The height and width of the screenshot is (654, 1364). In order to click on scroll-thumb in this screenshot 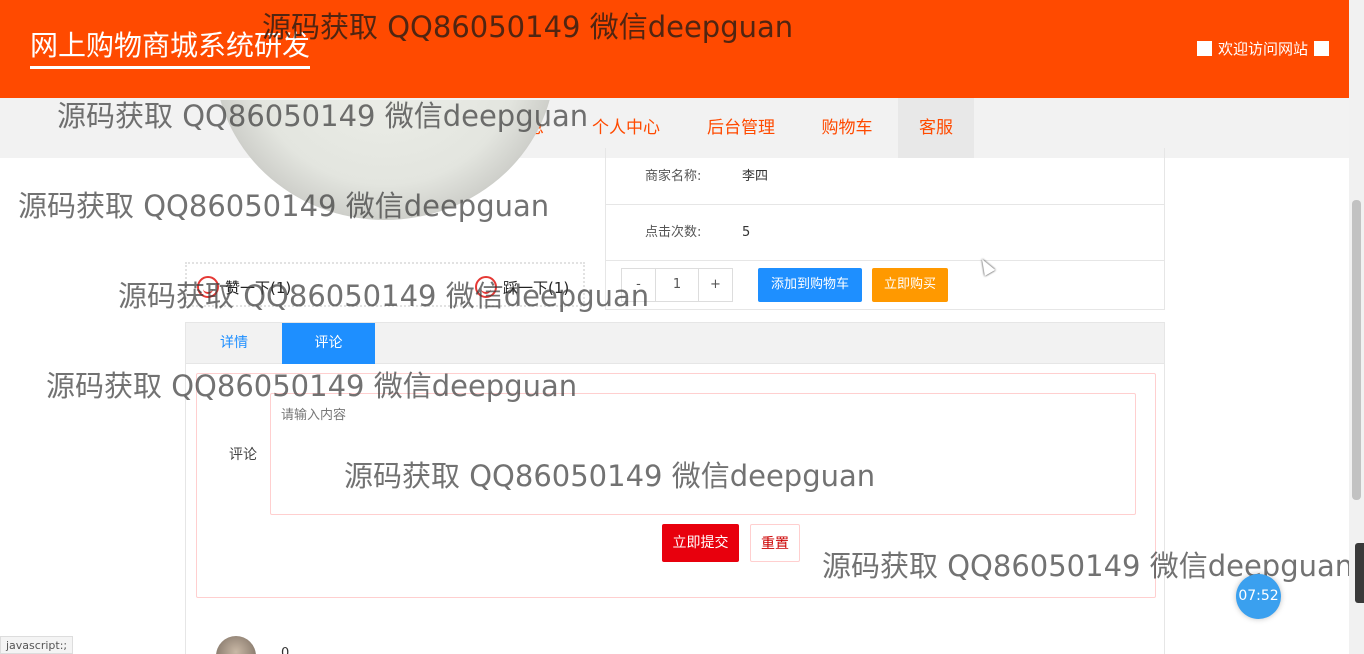, I will do `click(1356, 350)`.